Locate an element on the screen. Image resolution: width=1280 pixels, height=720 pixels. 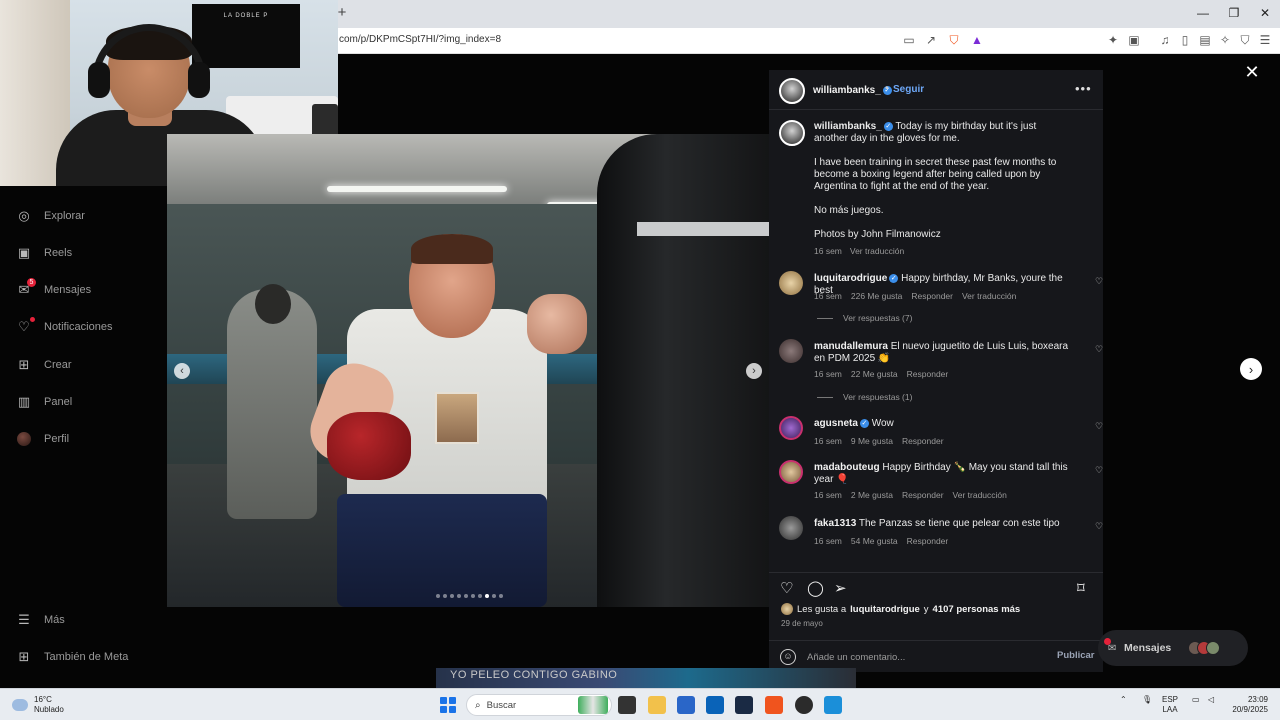
view-replies-button: Ver respuestas (1) is located at coordinates (864, 397).